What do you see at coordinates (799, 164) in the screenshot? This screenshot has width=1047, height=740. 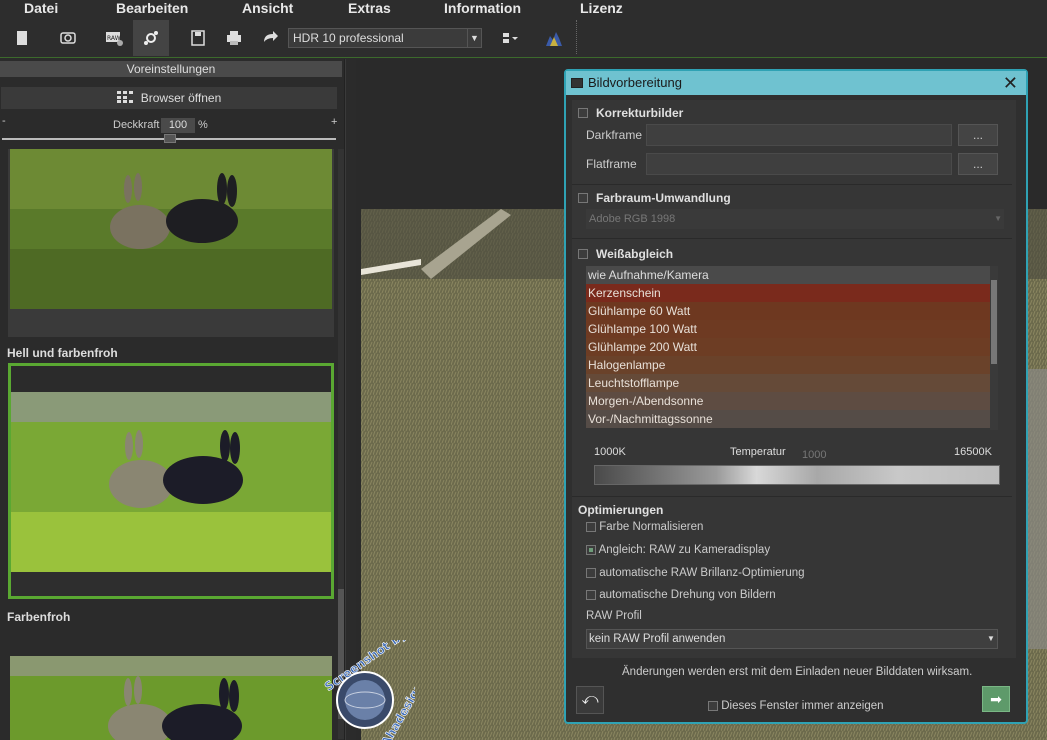 I see `flatframe-field` at bounding box center [799, 164].